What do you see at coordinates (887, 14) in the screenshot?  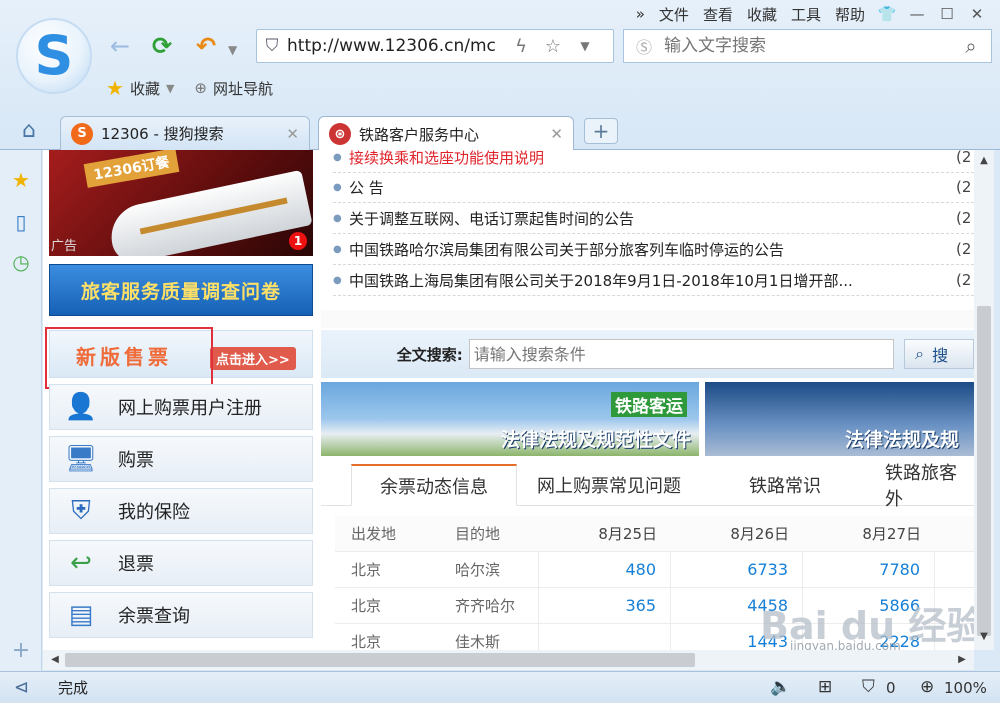 I see `skin-icon: 👕` at bounding box center [887, 14].